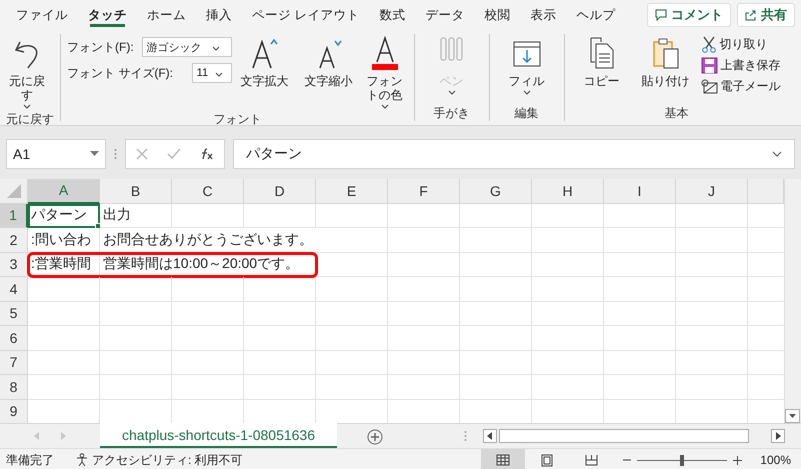 This screenshot has height=469, width=801. I want to click on font-dropdown: 游ゴシック, so click(187, 47).